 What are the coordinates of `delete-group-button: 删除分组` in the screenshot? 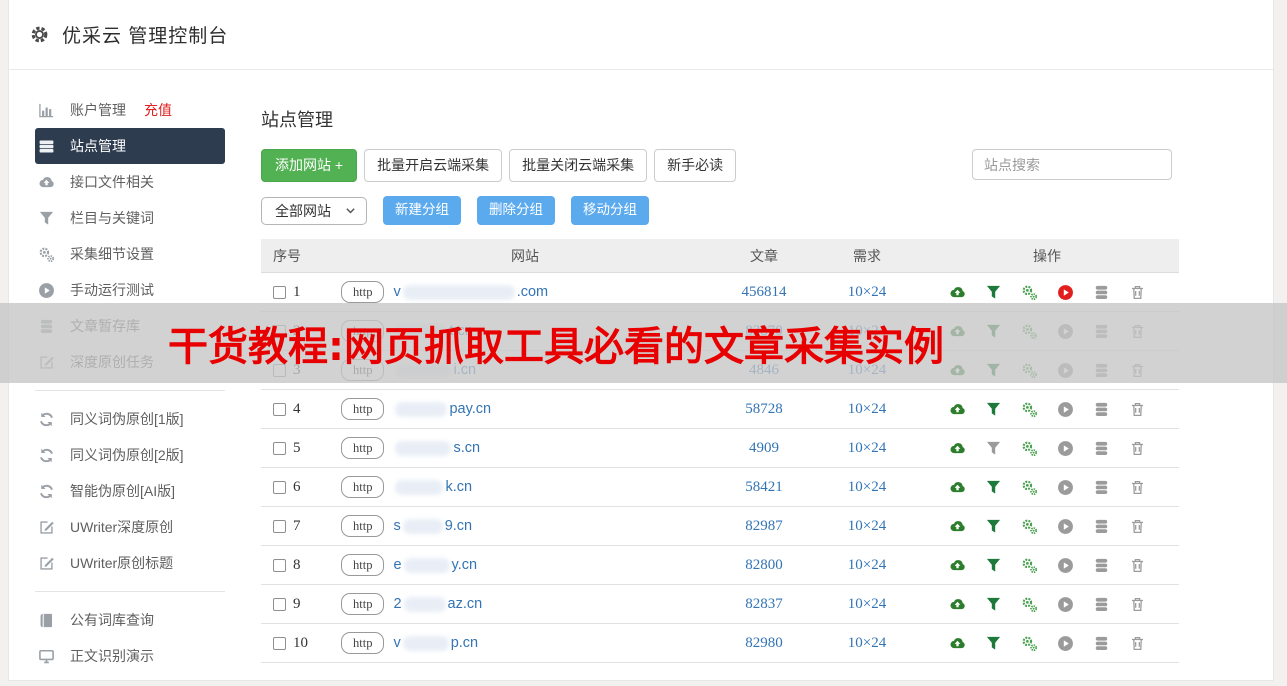 It's located at (516, 211).